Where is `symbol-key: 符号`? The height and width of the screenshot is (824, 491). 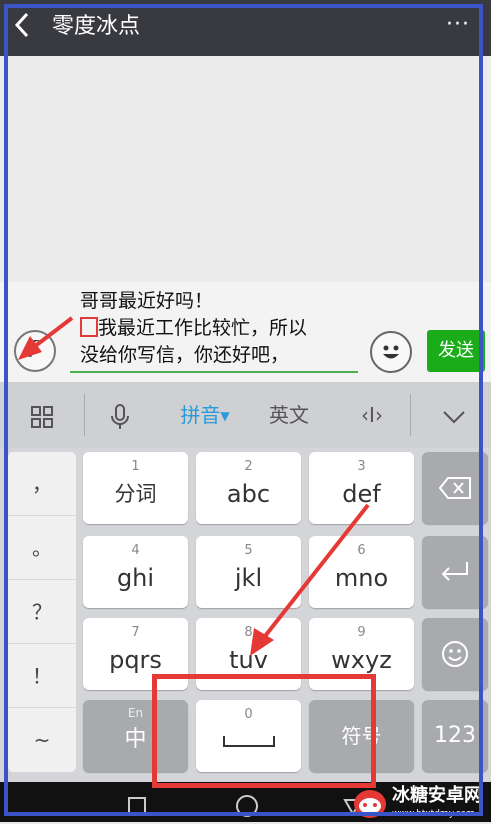
symbol-key: 符号 is located at coordinates (361, 736).